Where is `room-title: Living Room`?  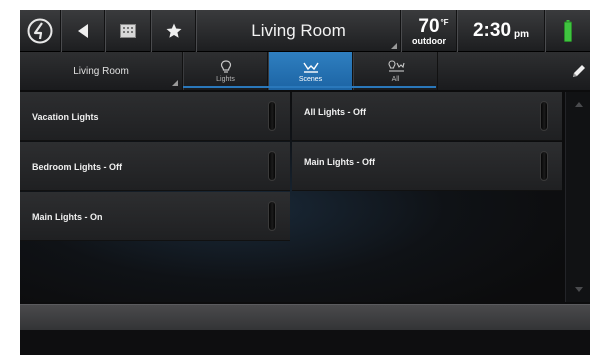
room-title: Living Room is located at coordinates (298, 30).